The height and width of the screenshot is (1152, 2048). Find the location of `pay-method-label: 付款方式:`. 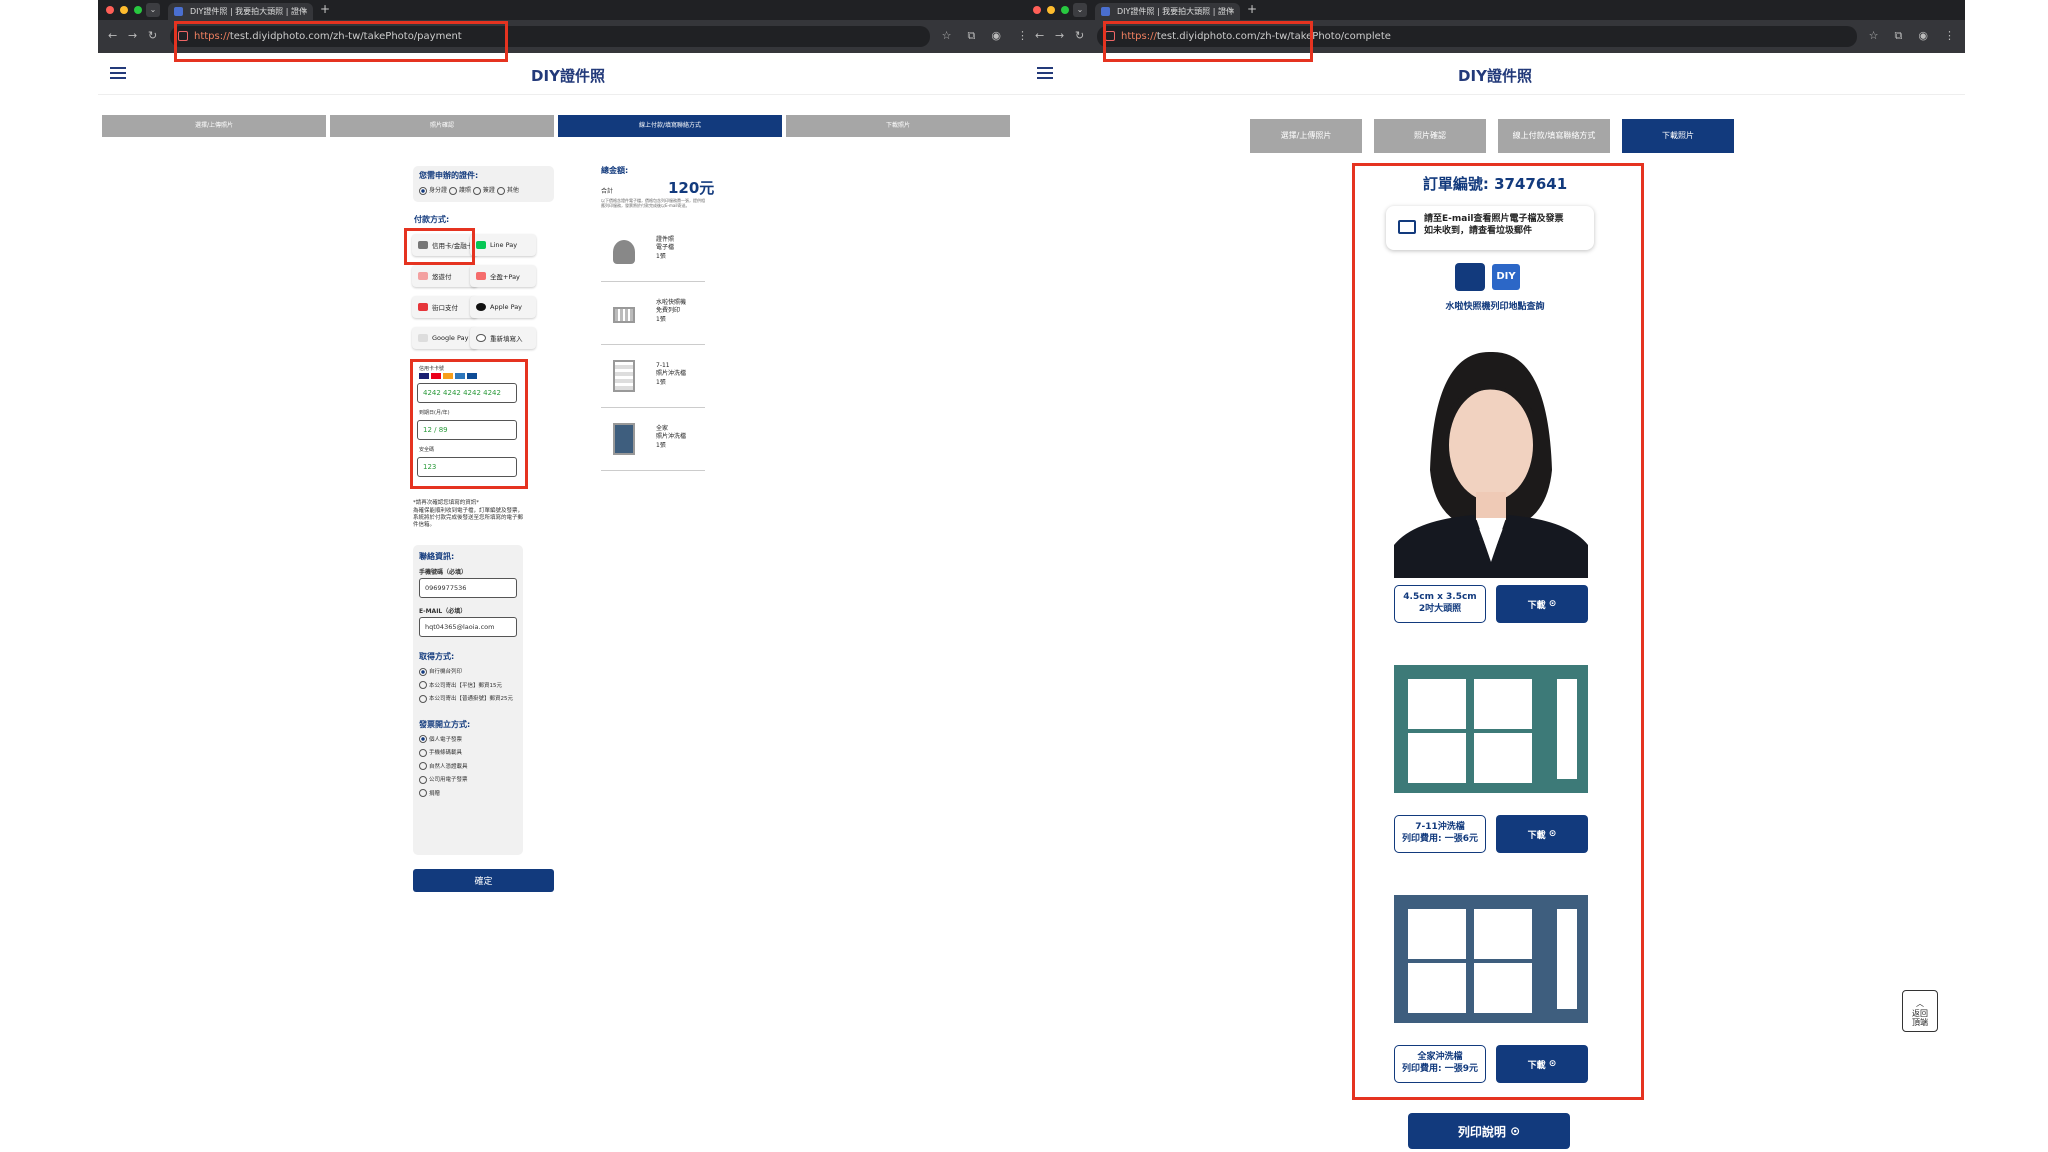

pay-method-label: 付款方式: is located at coordinates (432, 219).